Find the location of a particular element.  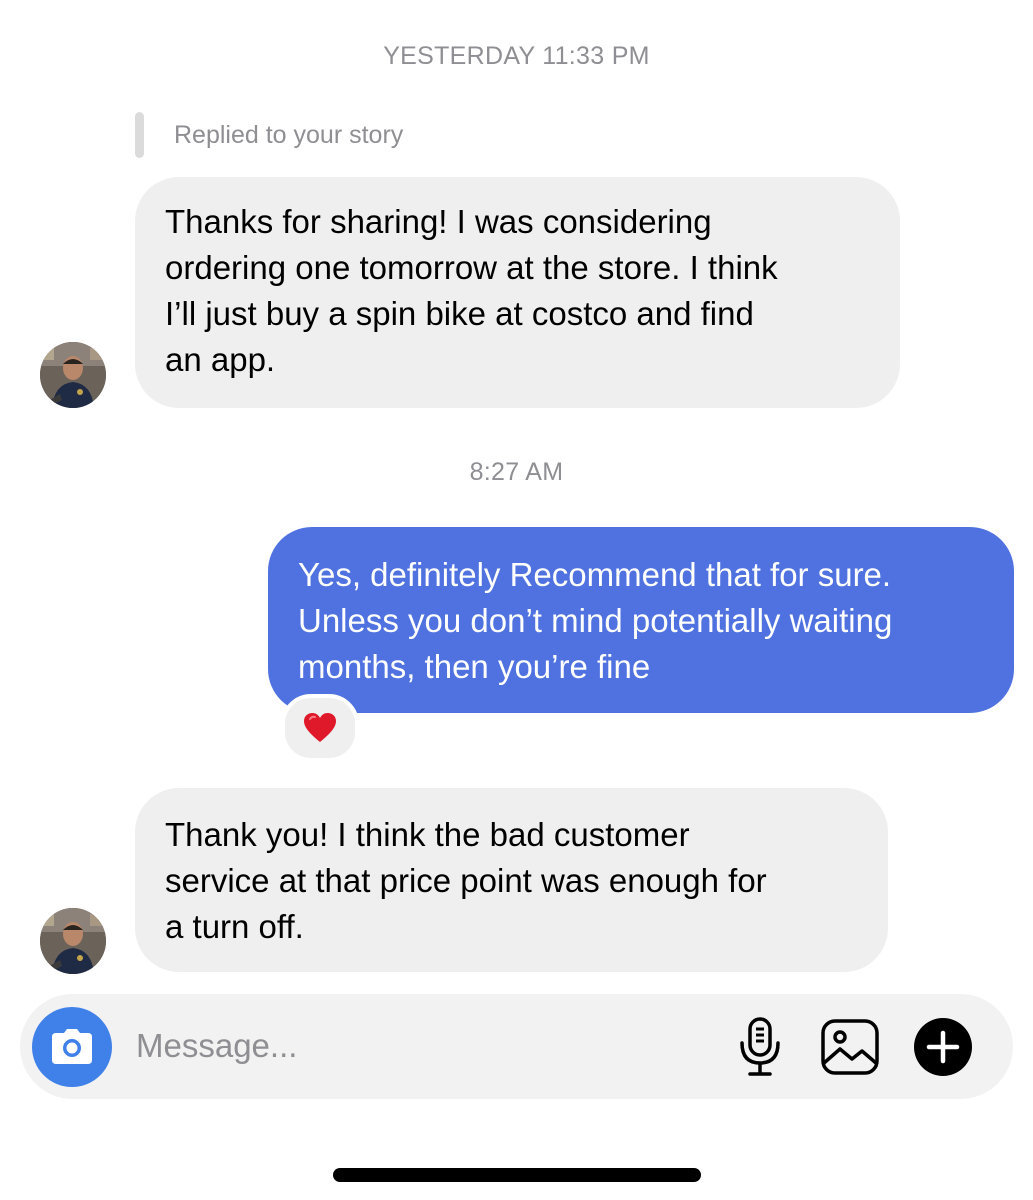

heart-reaction is located at coordinates (320, 728).